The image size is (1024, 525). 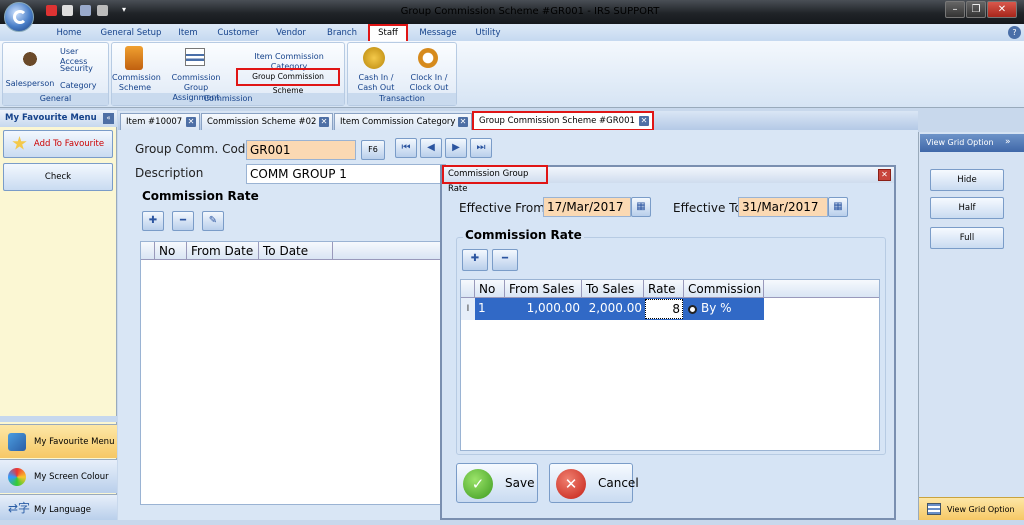 I want to click on description-field: COMM GROUP 1, so click(x=346, y=174).